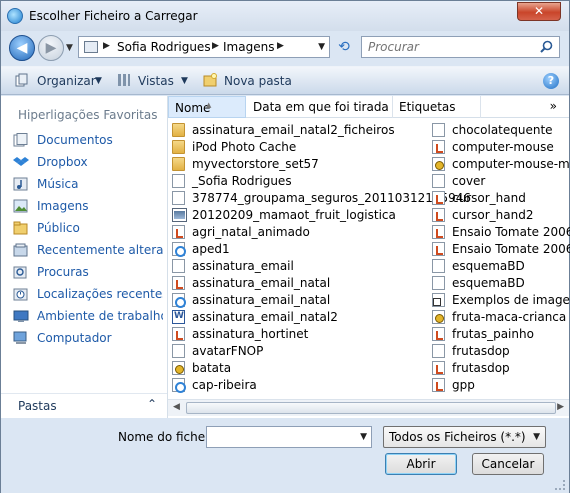 The height and width of the screenshot is (493, 570). What do you see at coordinates (371, 408) in the screenshot?
I see `scrollbar-thumb` at bounding box center [371, 408].